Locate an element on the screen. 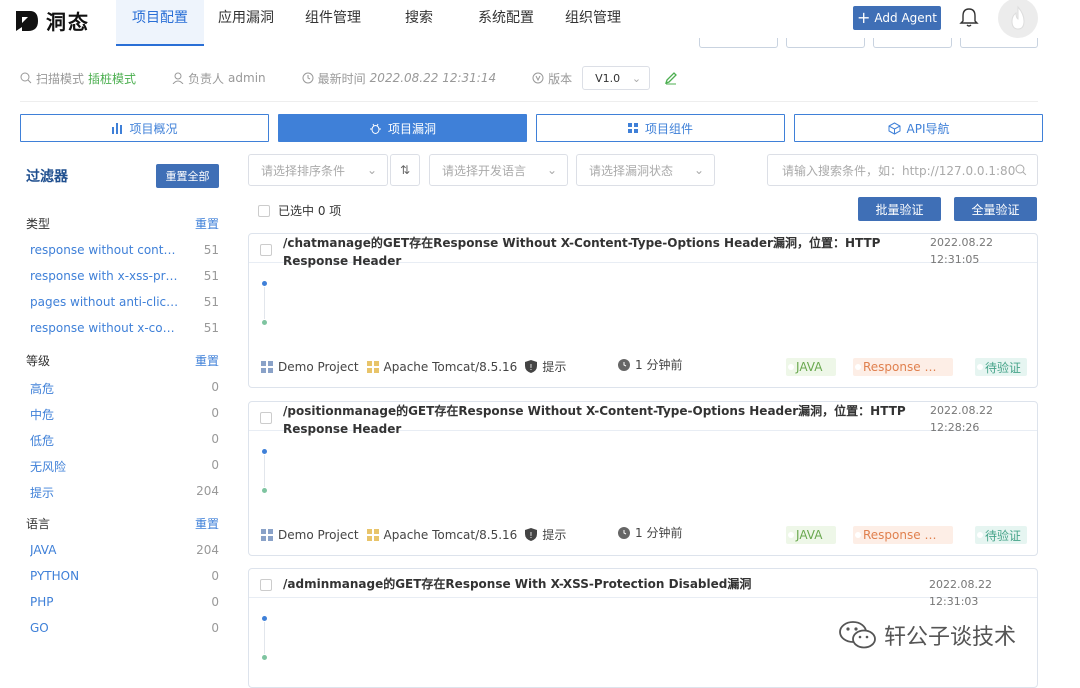 The image size is (1080, 688). filter-label: JAVA is located at coordinates (43, 550).